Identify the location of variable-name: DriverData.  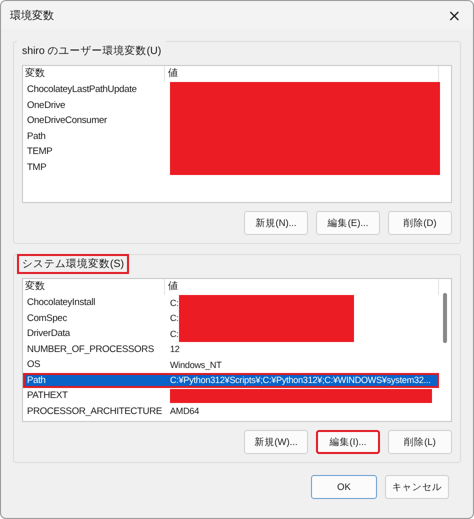
(49, 334).